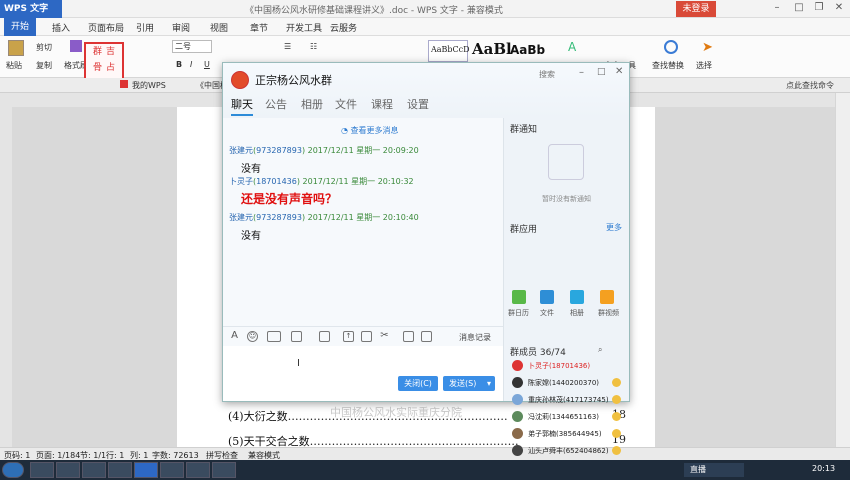  What do you see at coordinates (219, 27) in the screenshot?
I see `menu-item-view: 视图` at bounding box center [219, 27].